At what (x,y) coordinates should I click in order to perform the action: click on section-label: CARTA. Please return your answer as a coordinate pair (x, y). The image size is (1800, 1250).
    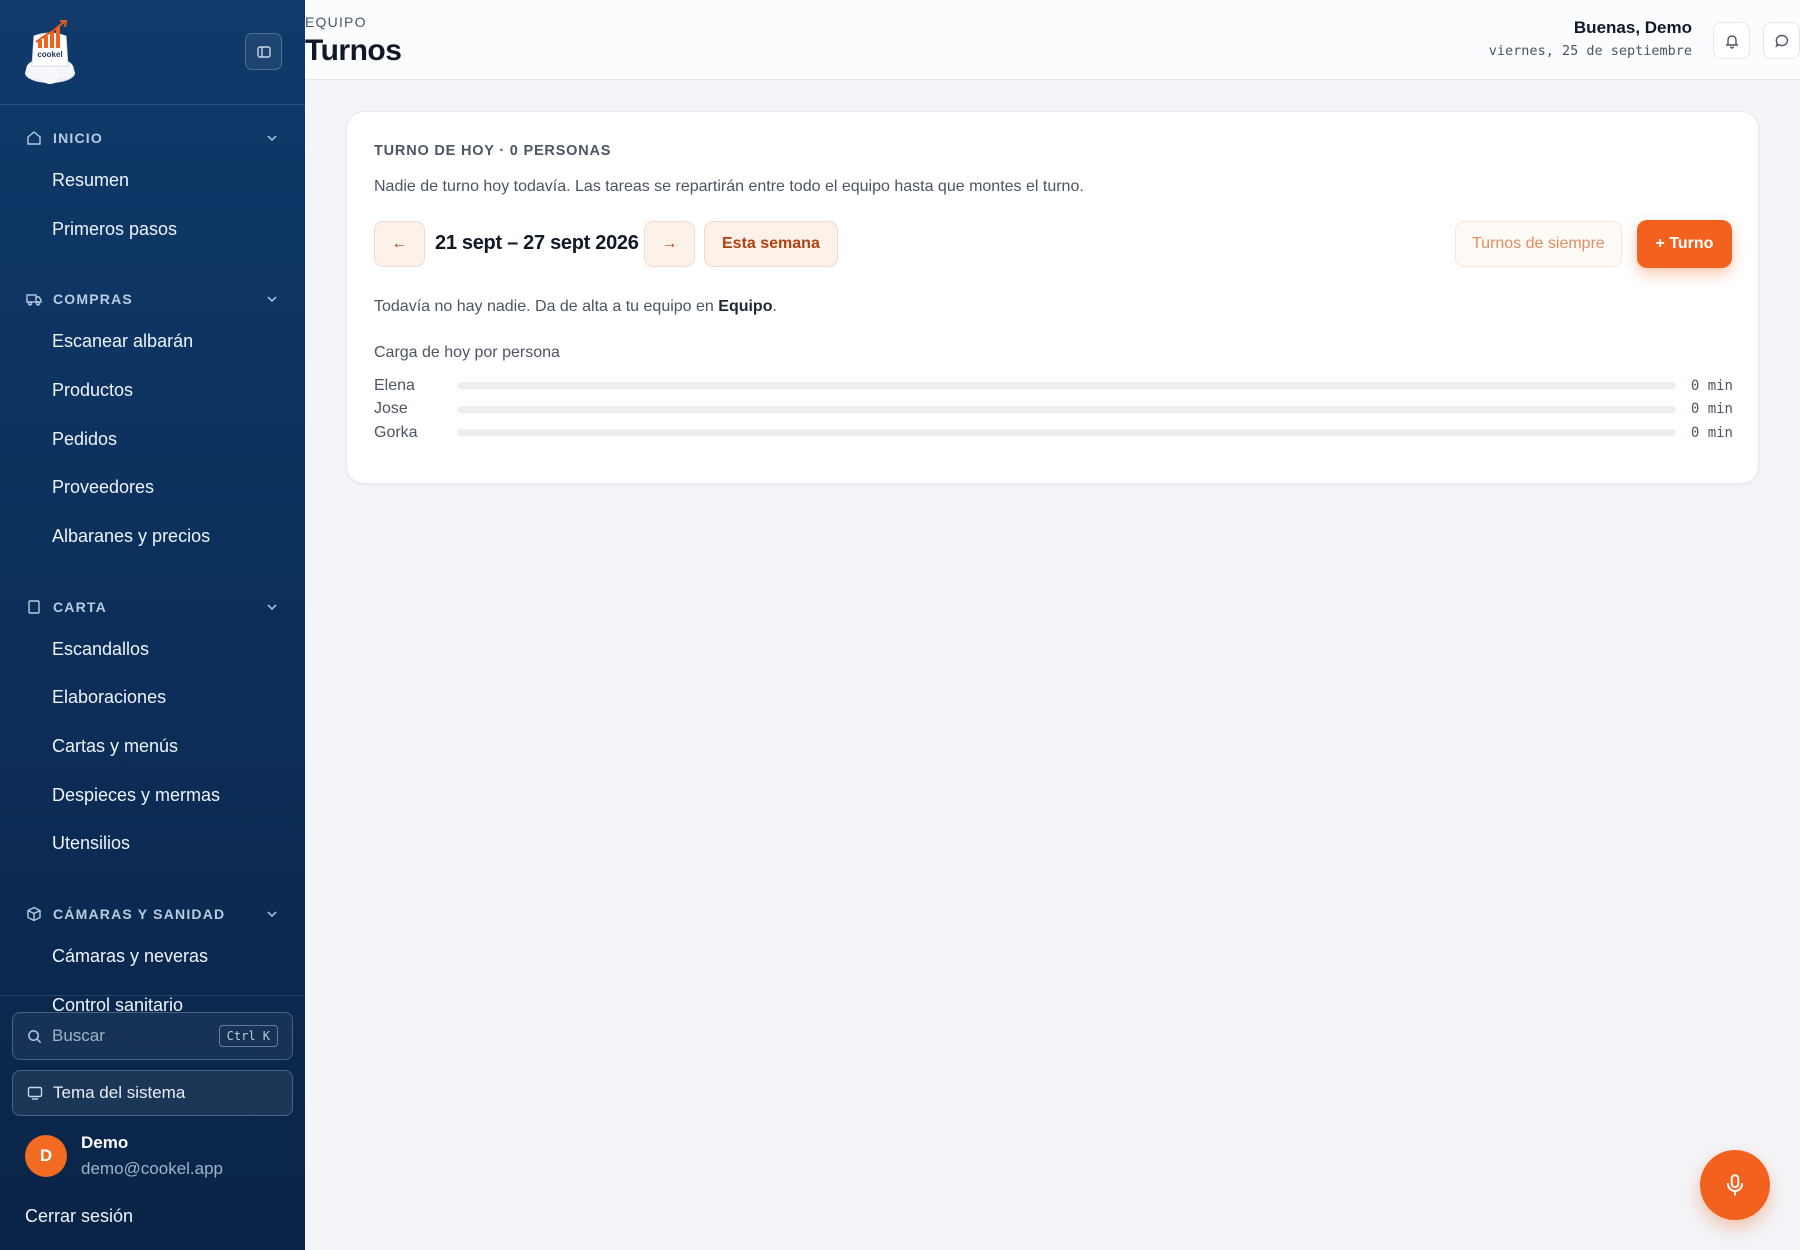
    Looking at the image, I should click on (80, 606).